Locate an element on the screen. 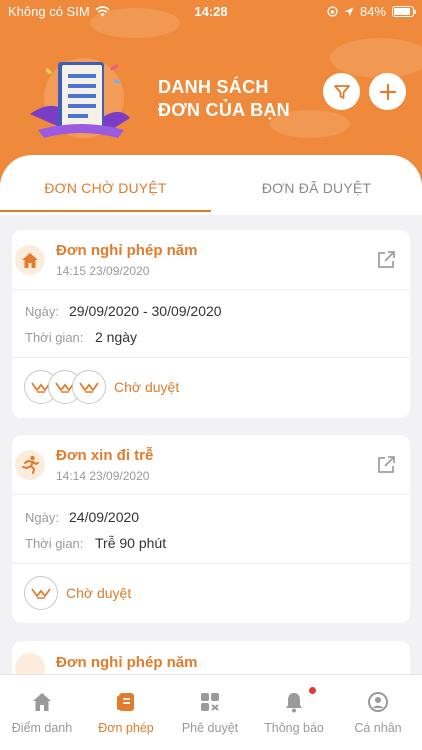 The image size is (422, 750). notification-badge is located at coordinates (312, 690).